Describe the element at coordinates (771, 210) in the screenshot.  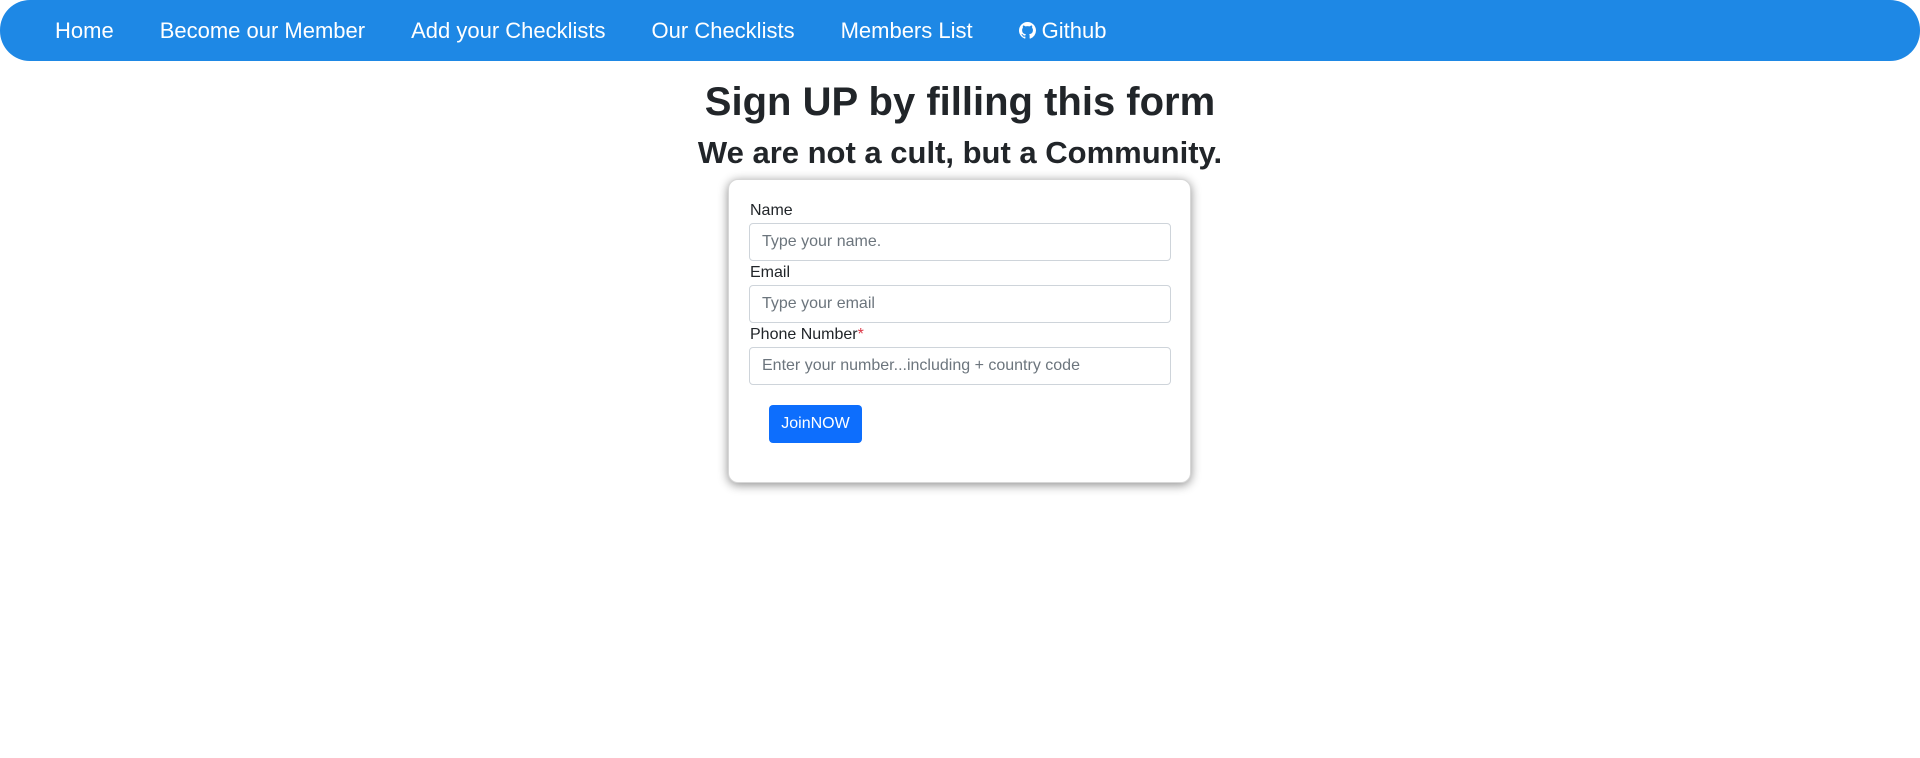
I see `name-label: Name` at that location.